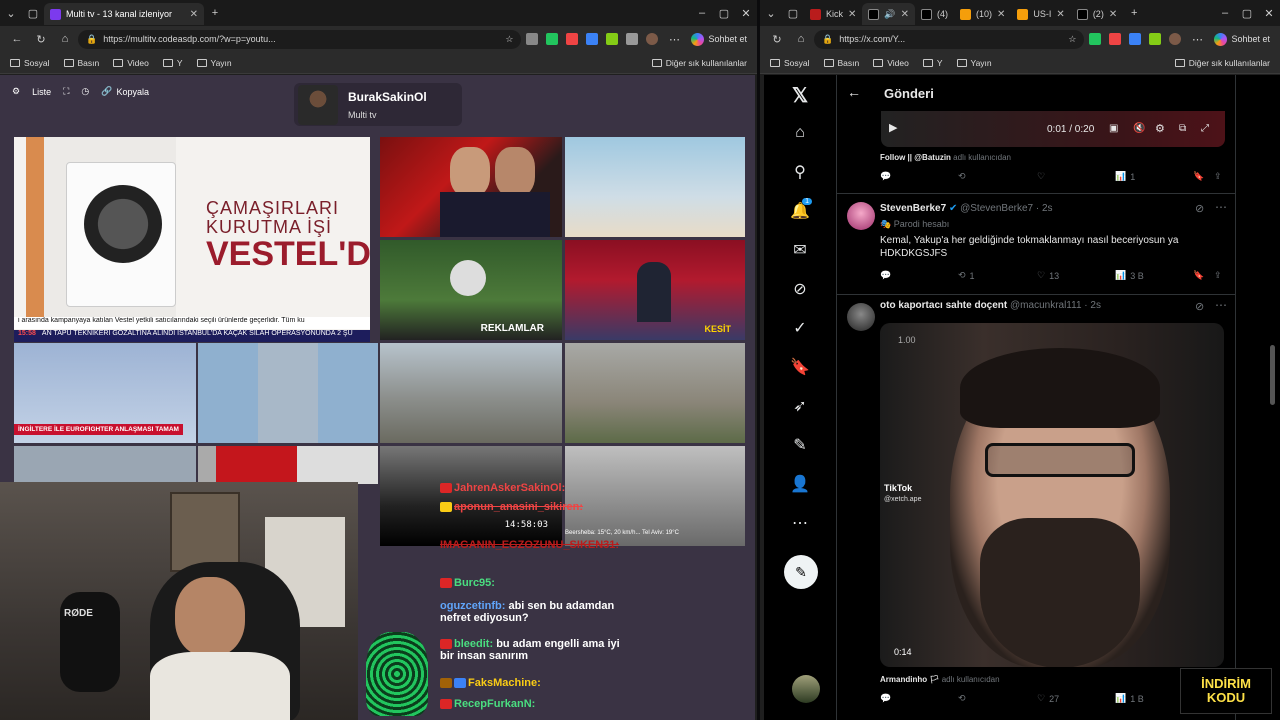  I want to click on video-tile-news, so click(471, 187).